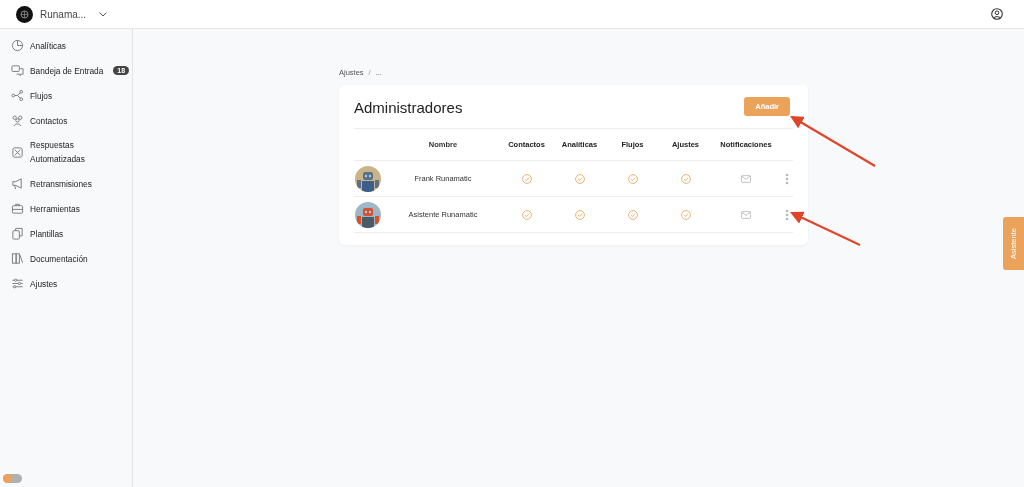 The width and height of the screenshot is (1024, 487). I want to click on megaphone-icon, so click(17, 183).